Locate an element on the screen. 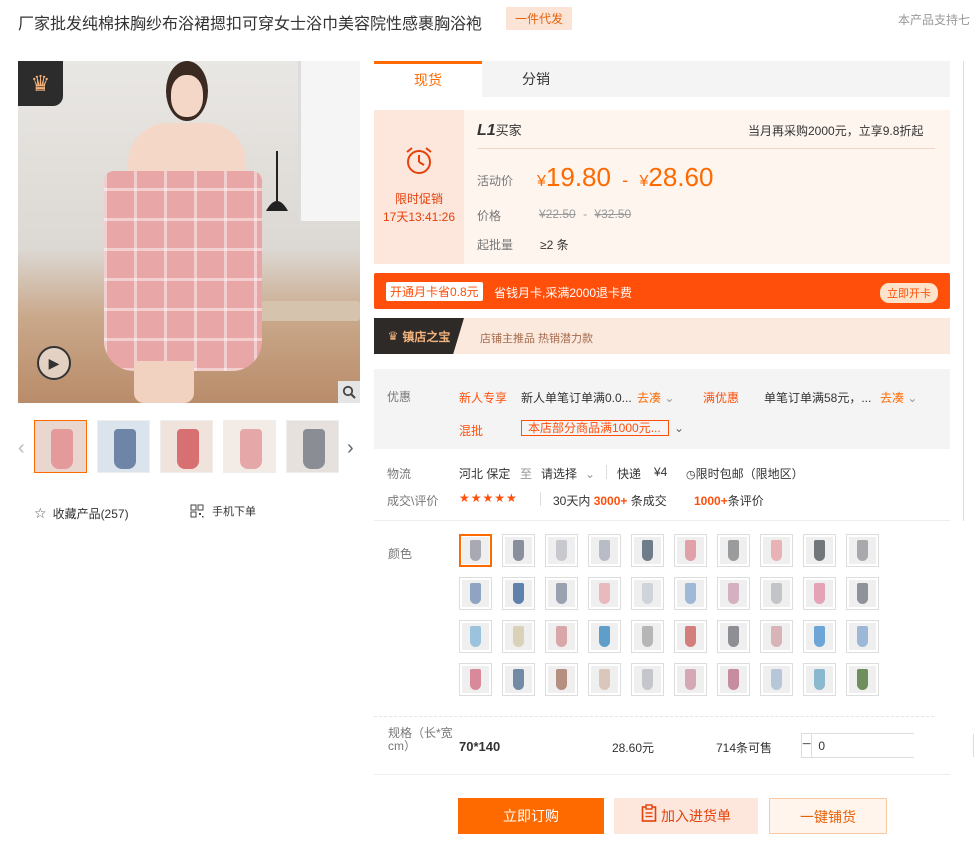 The image size is (974, 841). treasure-badge: ♛ 镇店之宝 is located at coordinates (419, 336).